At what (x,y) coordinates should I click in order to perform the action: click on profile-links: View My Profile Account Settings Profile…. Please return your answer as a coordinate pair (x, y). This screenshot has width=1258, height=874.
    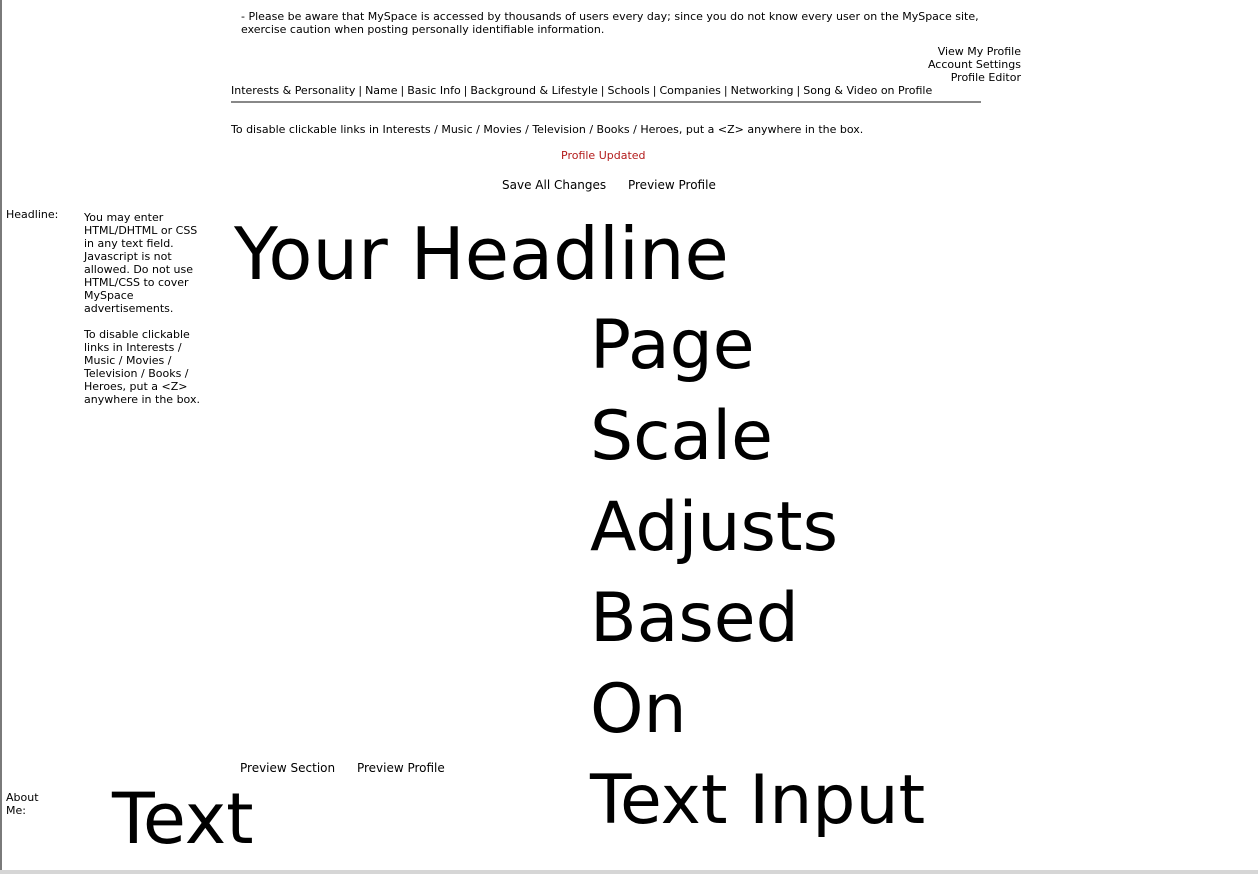
    Looking at the image, I should click on (974, 64).